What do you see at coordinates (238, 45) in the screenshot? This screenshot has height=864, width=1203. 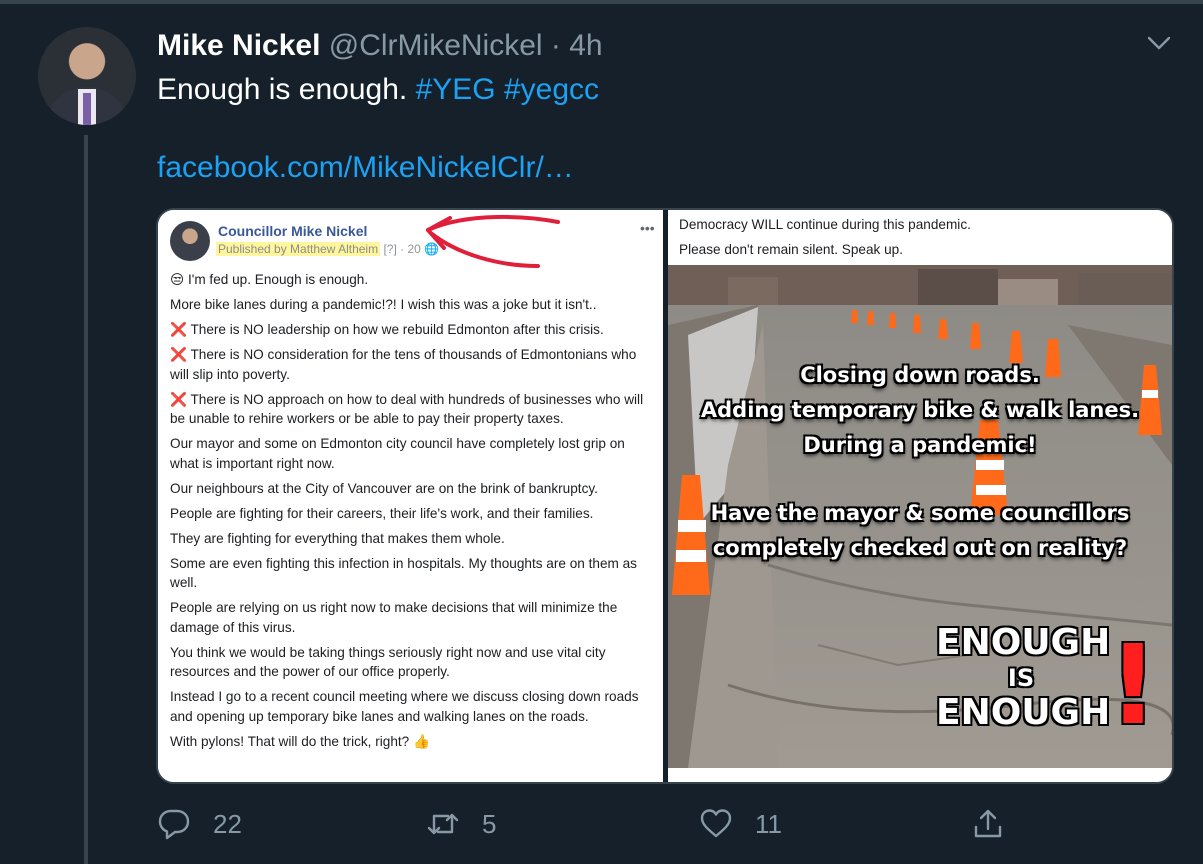 I see `author-name: Mike Nickel` at bounding box center [238, 45].